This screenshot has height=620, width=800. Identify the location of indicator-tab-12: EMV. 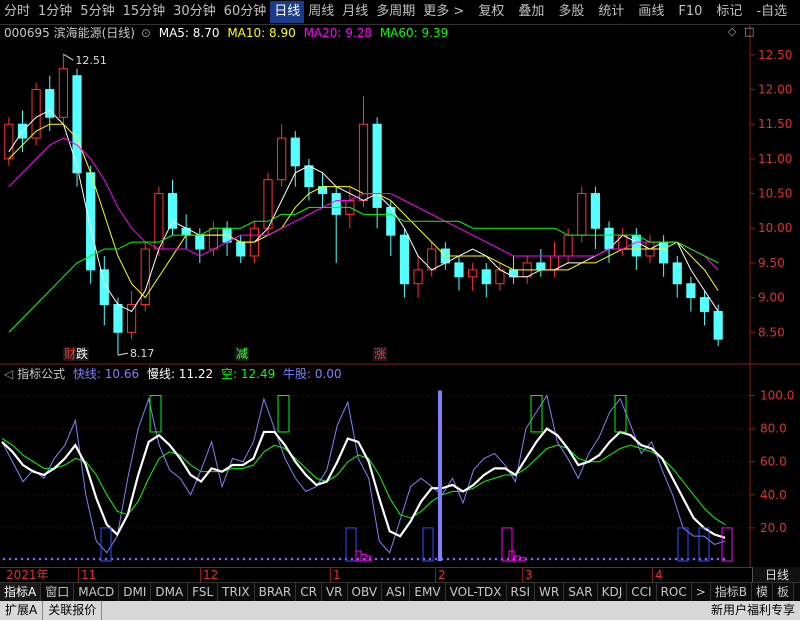
(428, 592).